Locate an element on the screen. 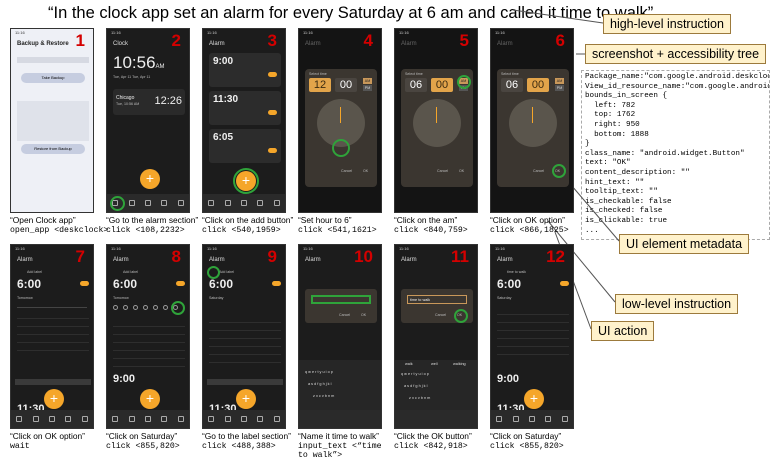 The height and width of the screenshot is (472, 777). hour-box: 12 is located at coordinates (320, 85).